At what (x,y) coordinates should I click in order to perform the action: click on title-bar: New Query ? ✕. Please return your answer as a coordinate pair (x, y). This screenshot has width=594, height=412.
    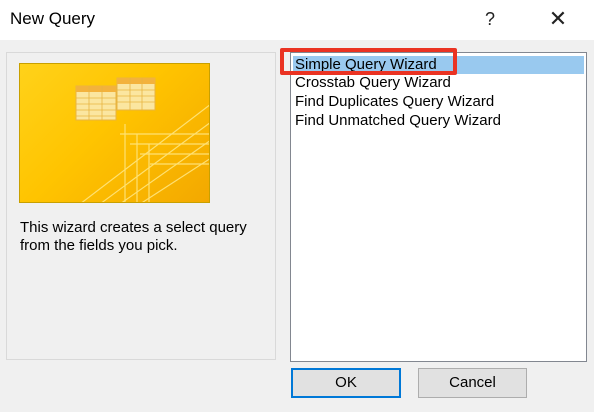
    Looking at the image, I should click on (297, 20).